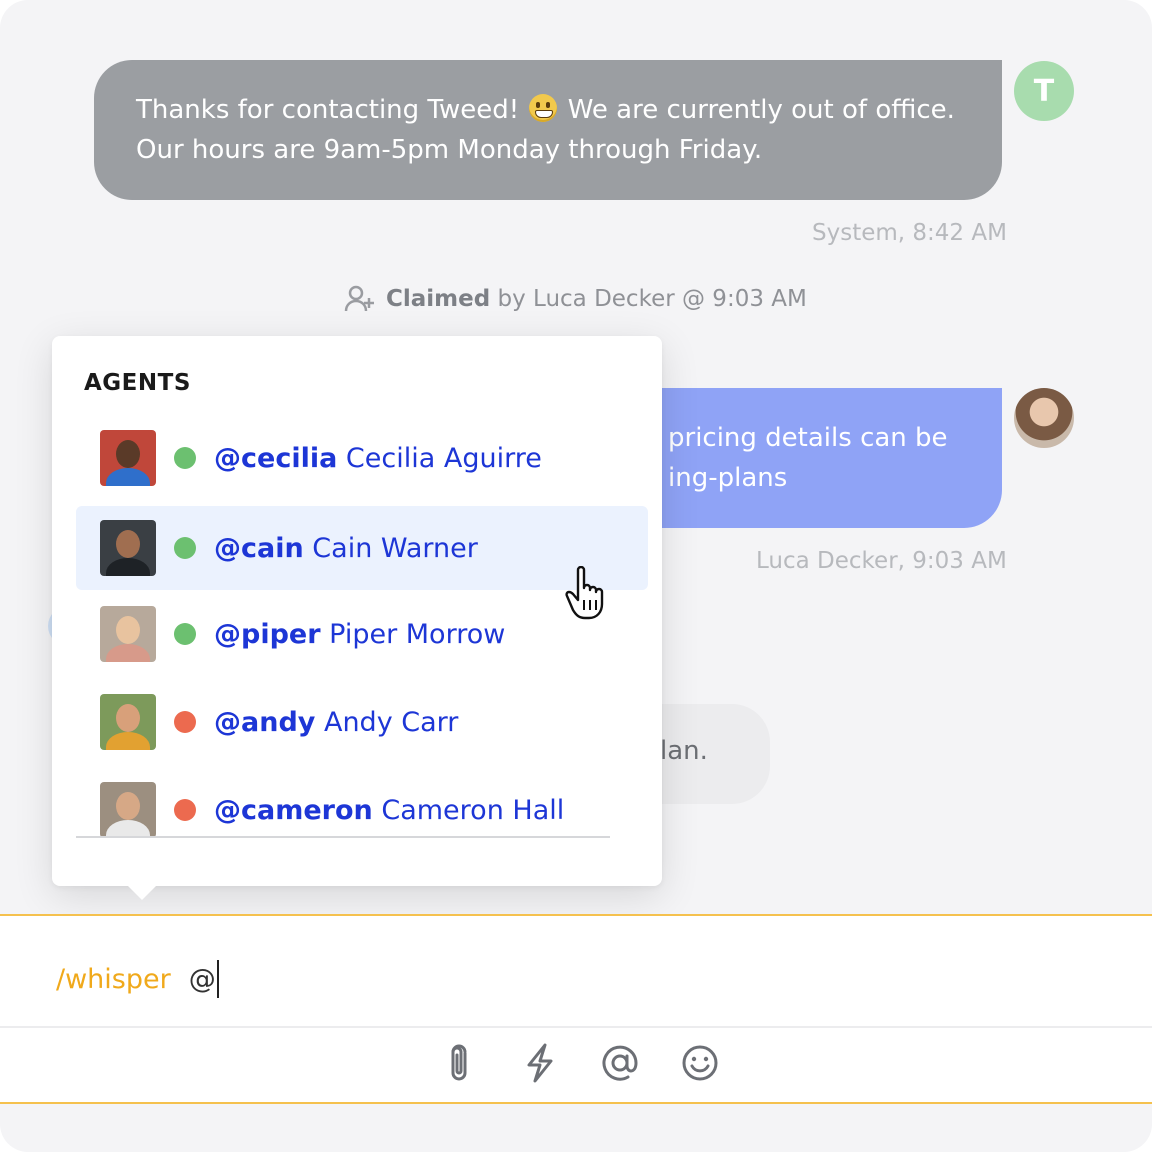 The image size is (1152, 1152). Describe the element at coordinates (343, 837) in the screenshot. I see `list-scroll-divider` at that location.